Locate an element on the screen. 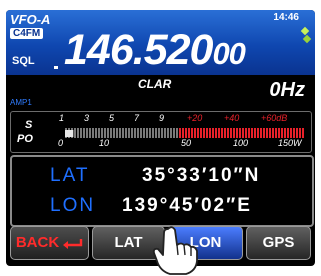 This screenshot has height=276, width=321. gps-button: GPS is located at coordinates (278, 243).